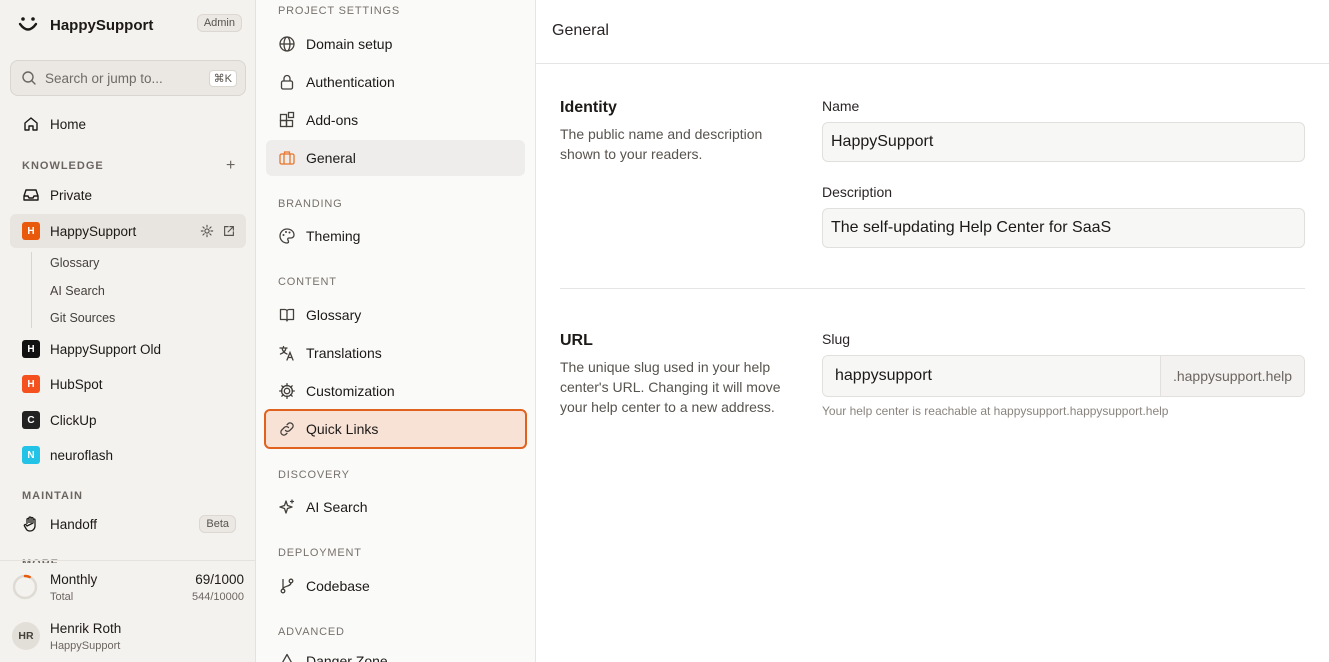 The height and width of the screenshot is (662, 1329). I want to click on settings-item-label: Add-ons, so click(332, 120).